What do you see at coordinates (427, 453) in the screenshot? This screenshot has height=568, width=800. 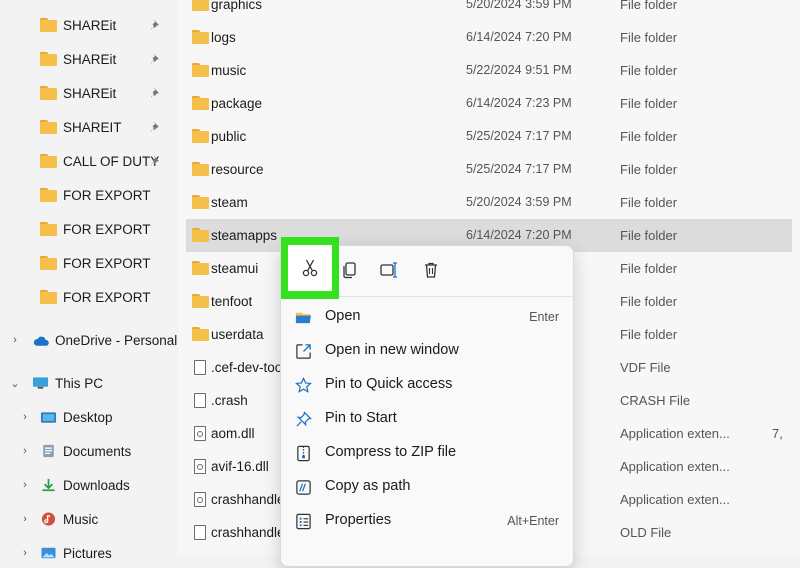 I see `menu-item-compress-zip: Compress to ZIP file` at bounding box center [427, 453].